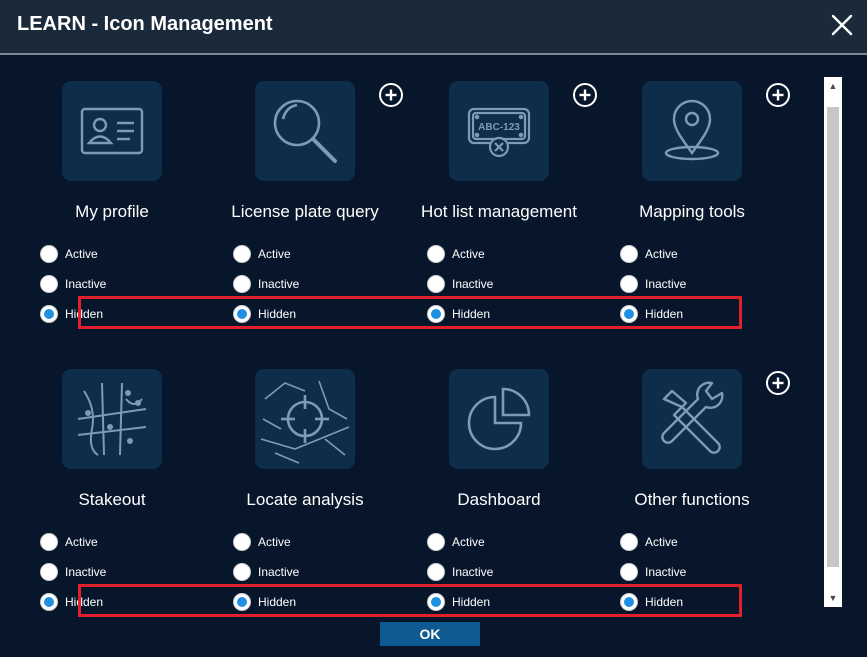  What do you see at coordinates (842, 25) in the screenshot?
I see `close-icon` at bounding box center [842, 25].